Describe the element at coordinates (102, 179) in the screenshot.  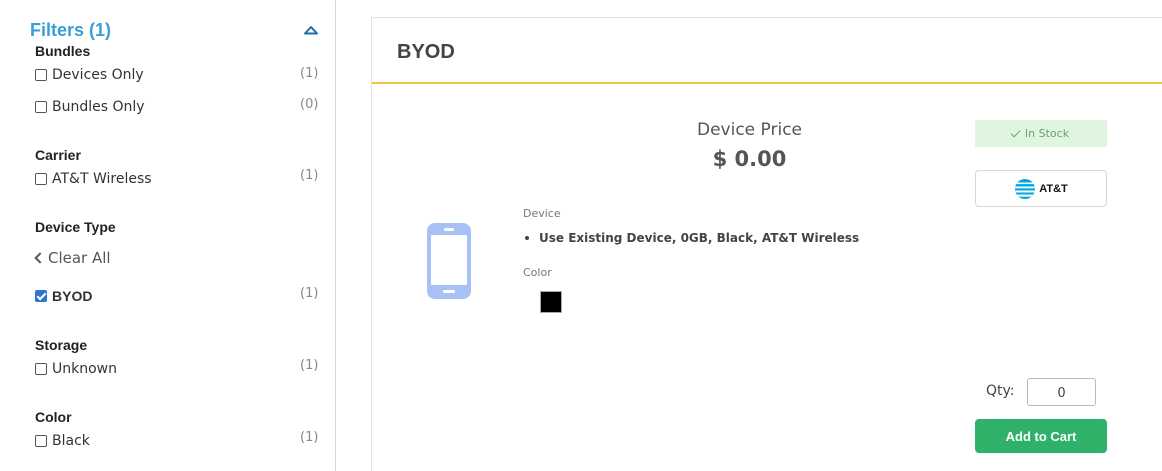
I see `filter-option-label: AT&T Wireless` at that location.